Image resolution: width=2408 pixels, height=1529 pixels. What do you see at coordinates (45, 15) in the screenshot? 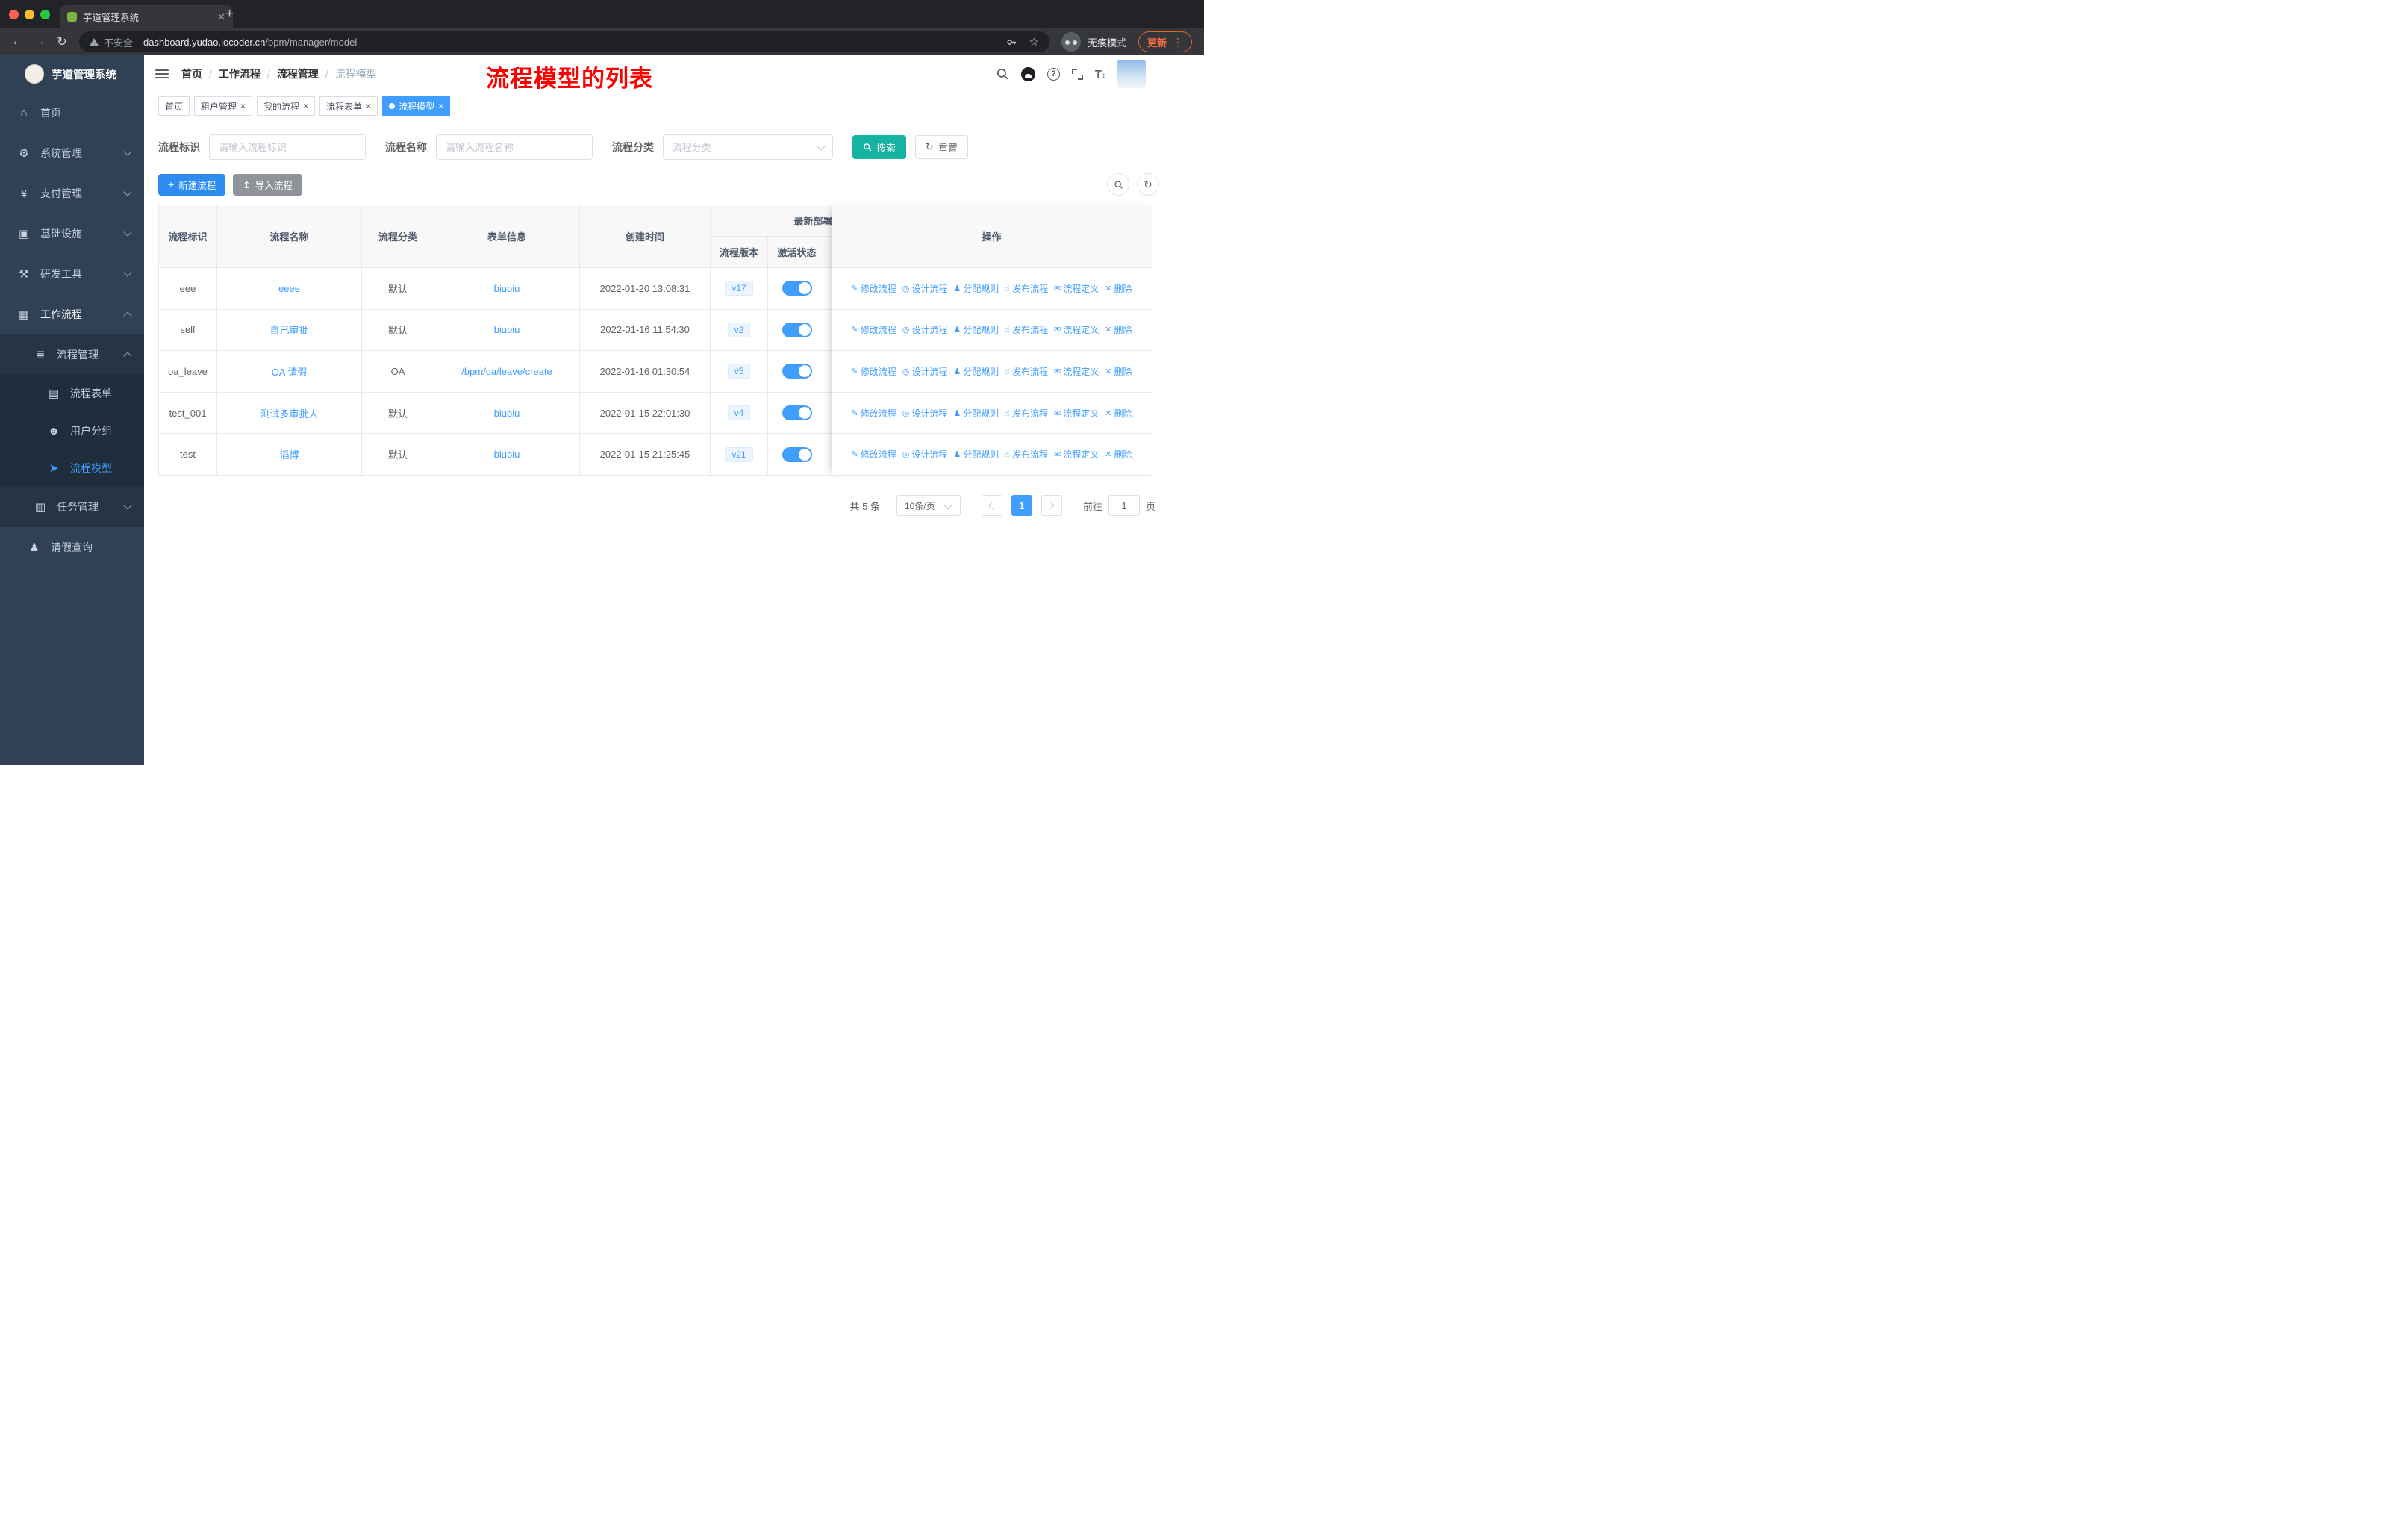
I see `zoom-window-button` at bounding box center [45, 15].